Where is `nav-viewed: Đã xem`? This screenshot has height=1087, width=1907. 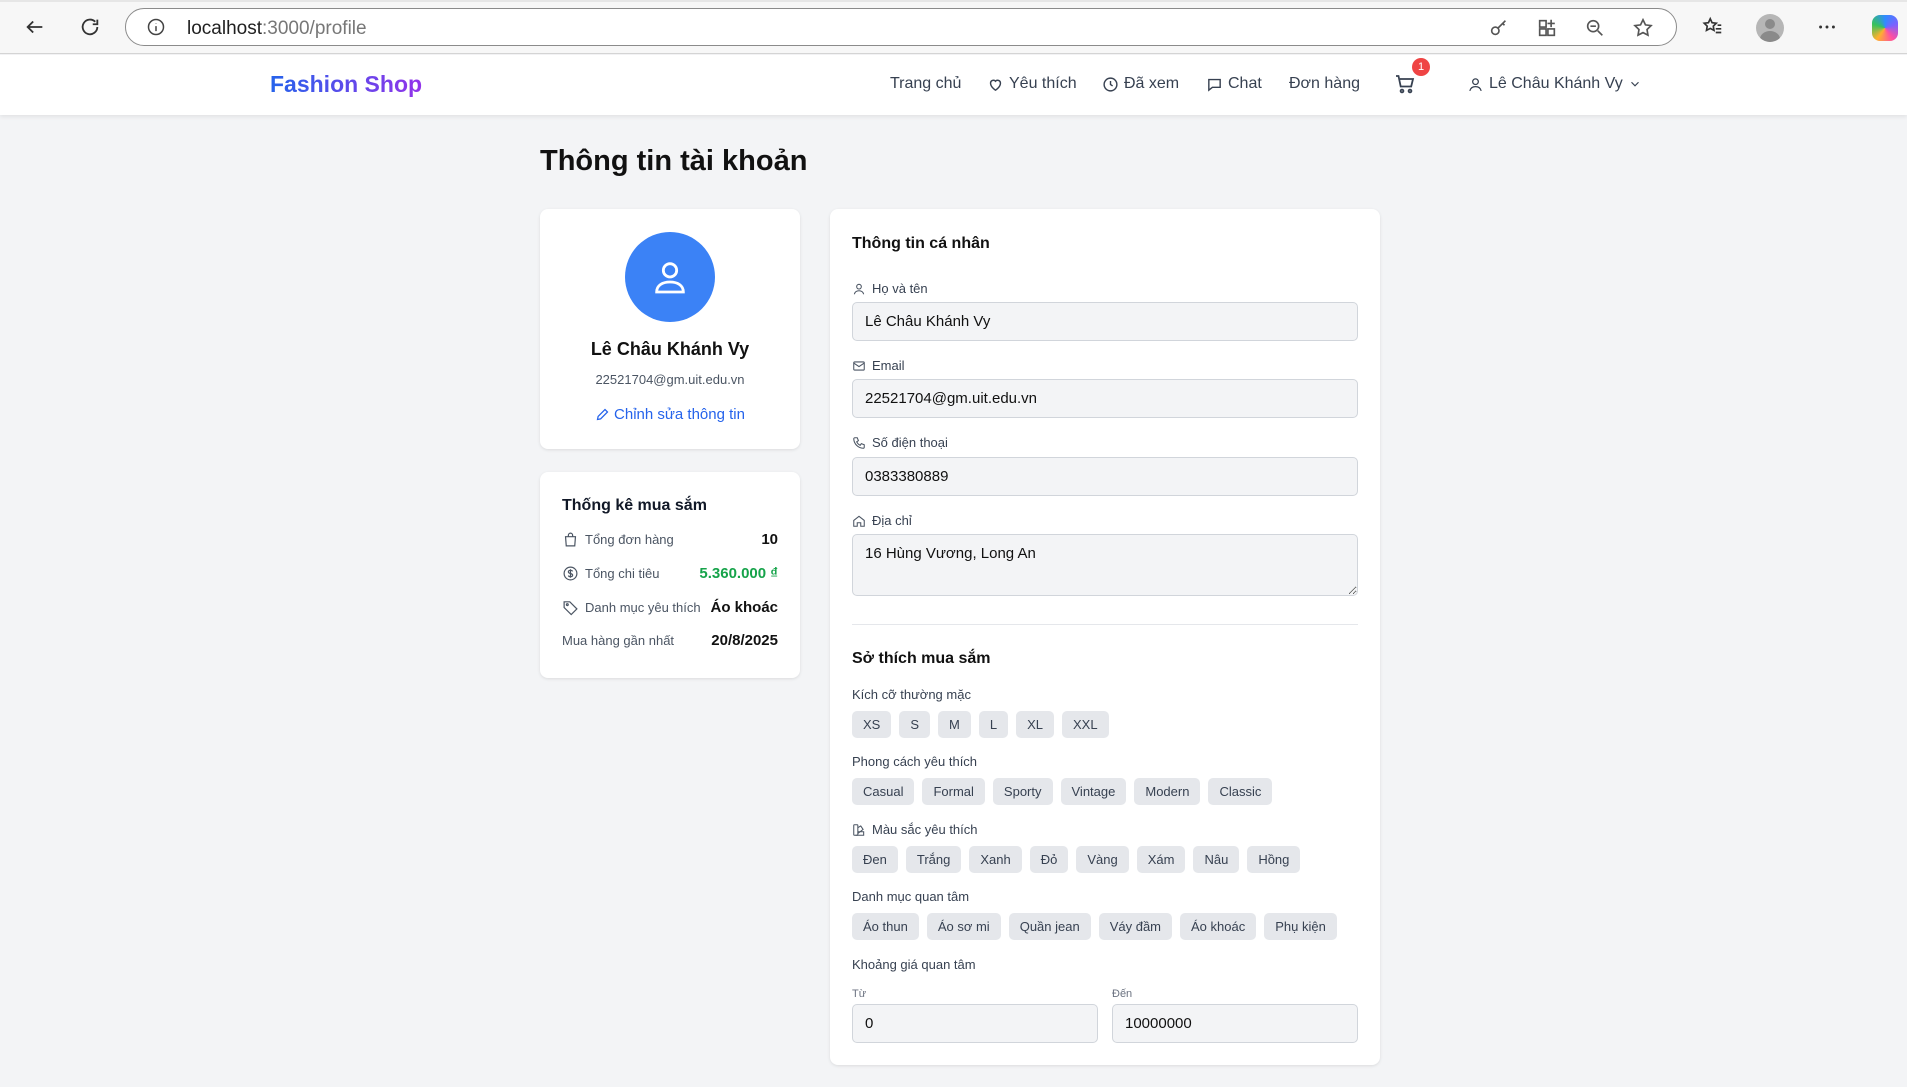
nav-viewed: Đã xem is located at coordinates (1140, 84).